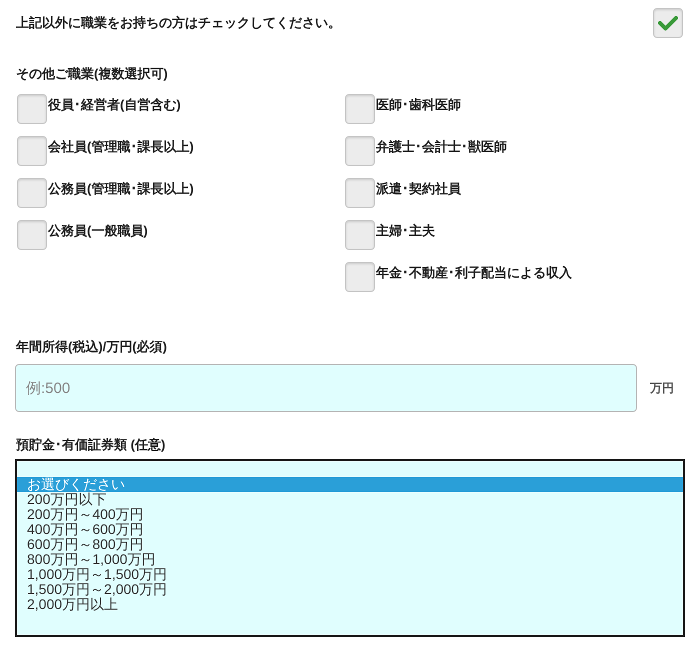 The width and height of the screenshot is (693, 645). I want to click on field-label: 預貯金･有価証券類 (任意), so click(90, 445).